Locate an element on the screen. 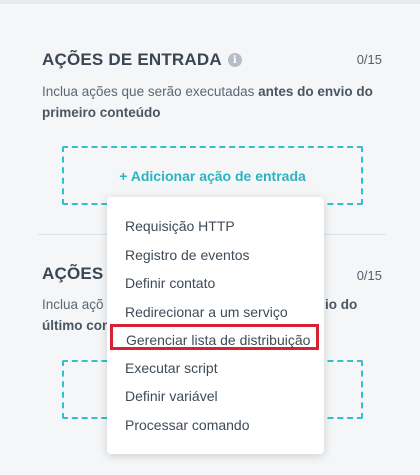 This screenshot has width=420, height=475. top-border is located at coordinates (210, 2).